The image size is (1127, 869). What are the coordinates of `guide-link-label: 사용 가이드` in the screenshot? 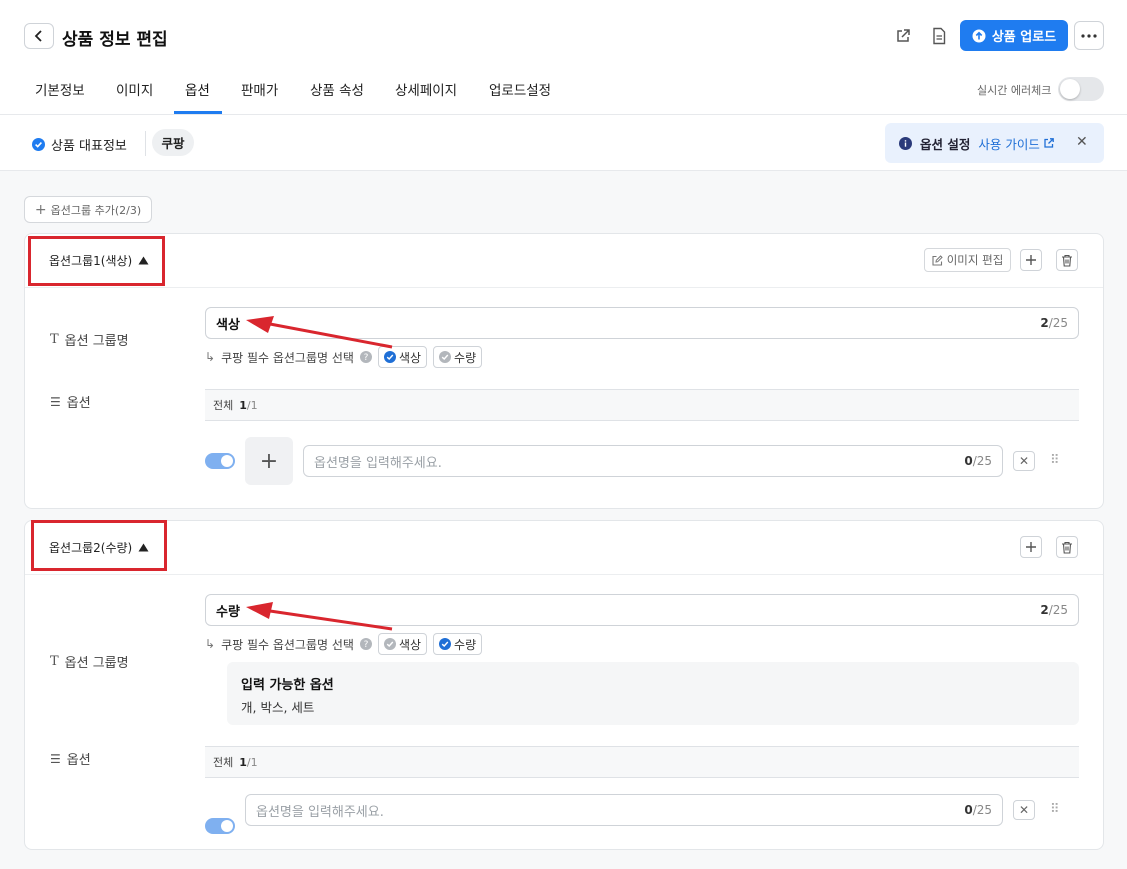 It's located at (1009, 144).